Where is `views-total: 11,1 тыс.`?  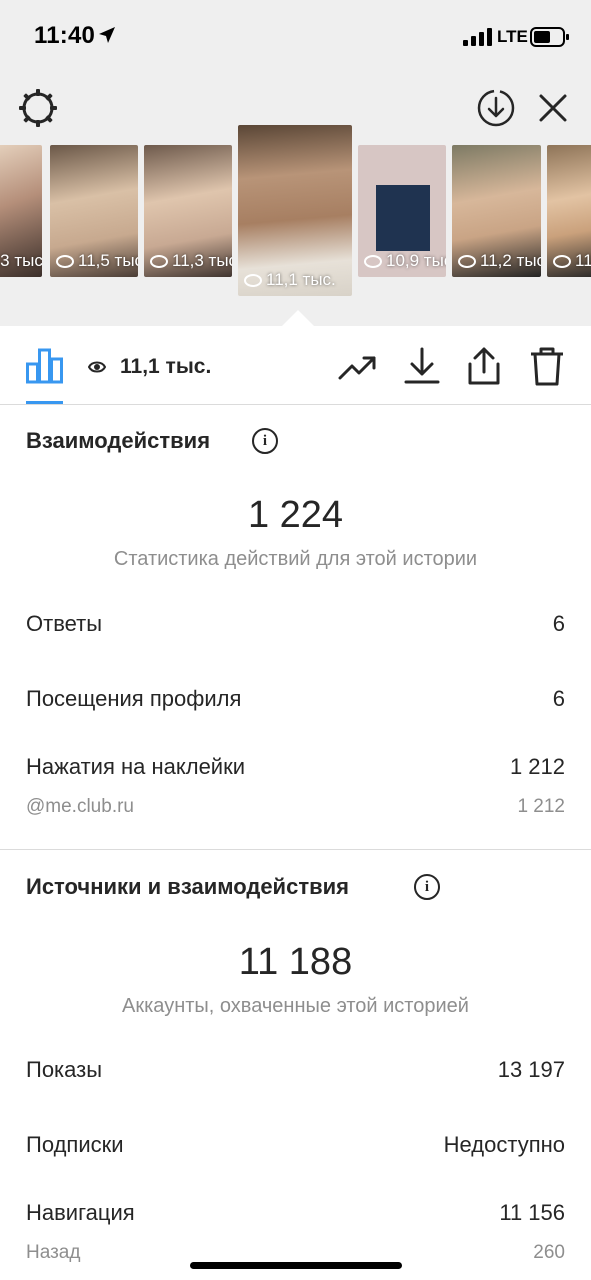 views-total: 11,1 тыс. is located at coordinates (166, 366).